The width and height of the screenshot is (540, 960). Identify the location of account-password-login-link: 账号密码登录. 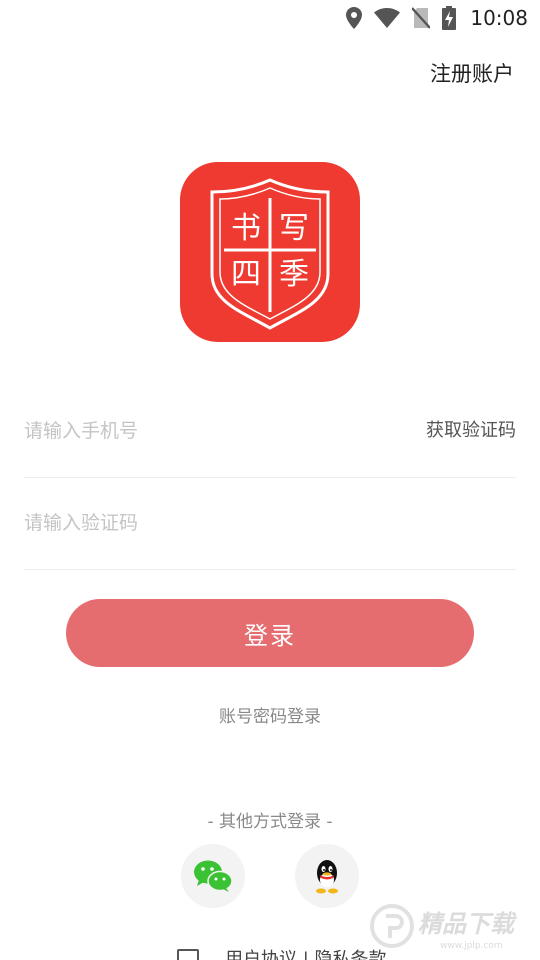
(270, 717).